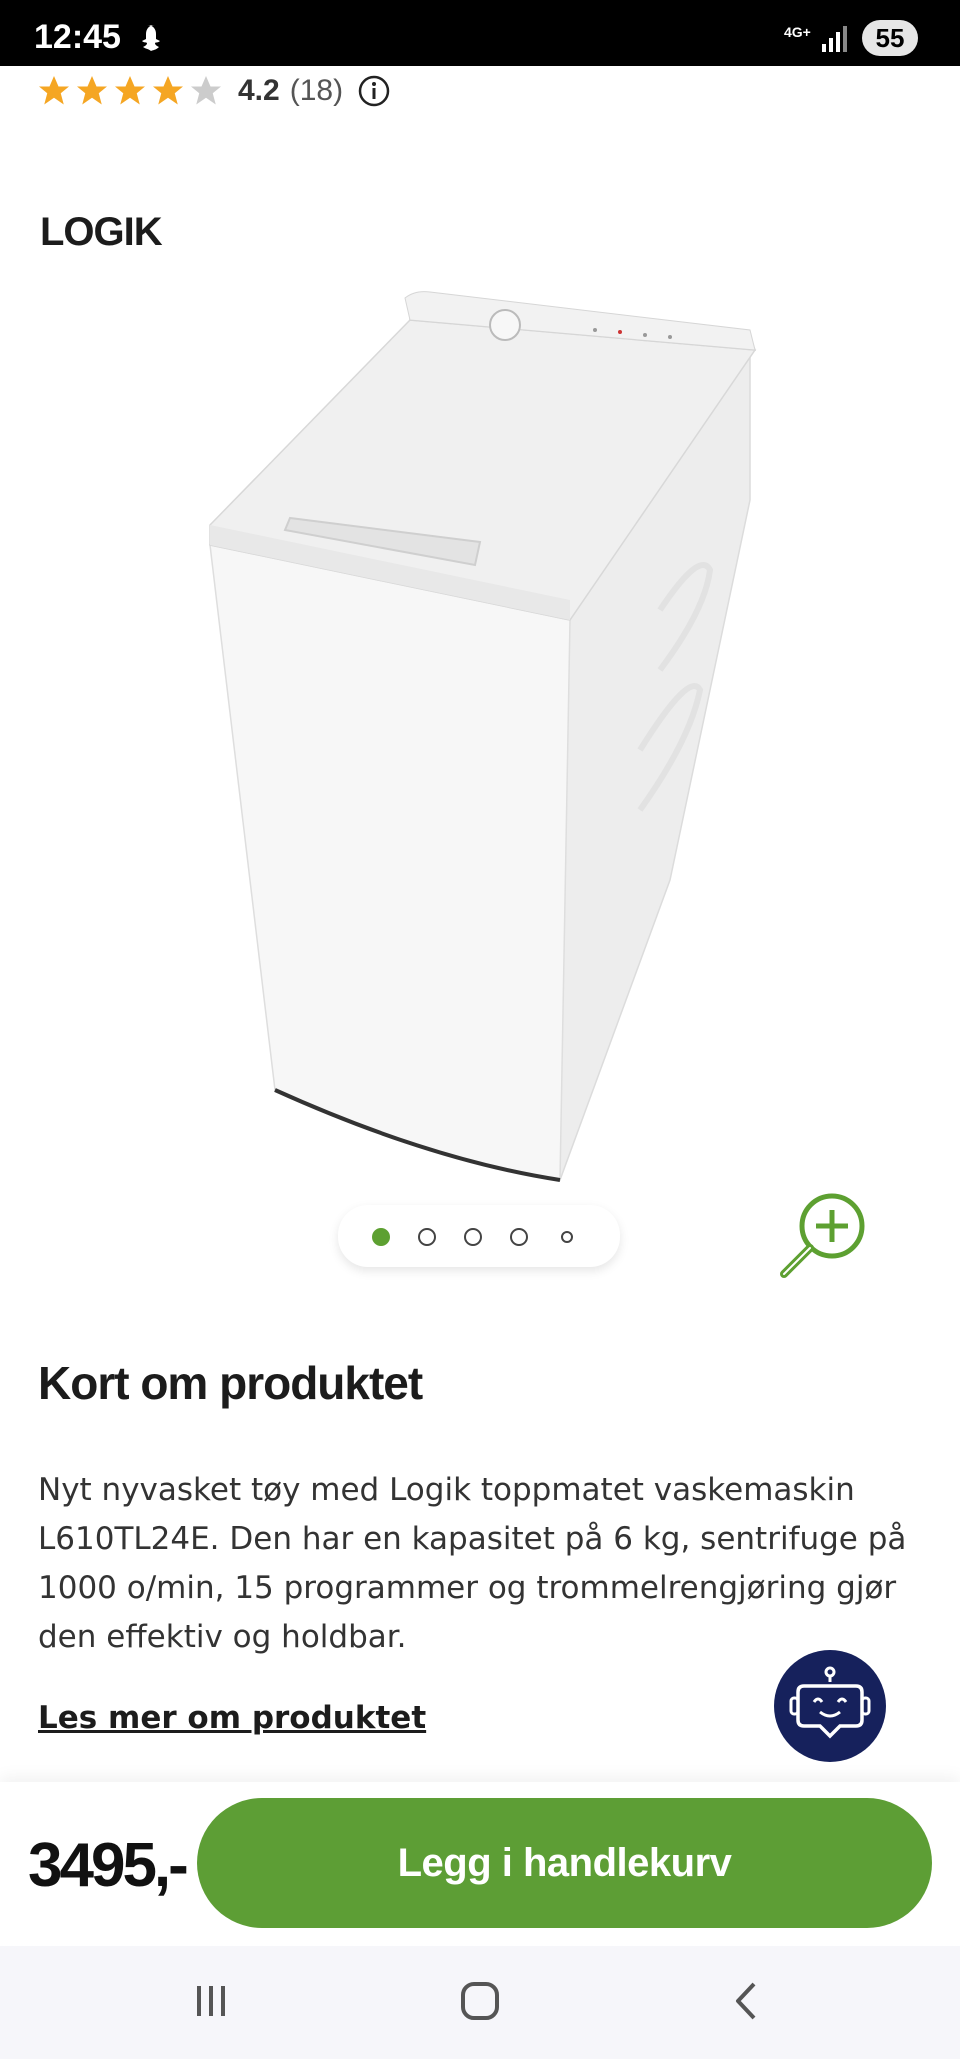  I want to click on home-icon, so click(480, 2001).